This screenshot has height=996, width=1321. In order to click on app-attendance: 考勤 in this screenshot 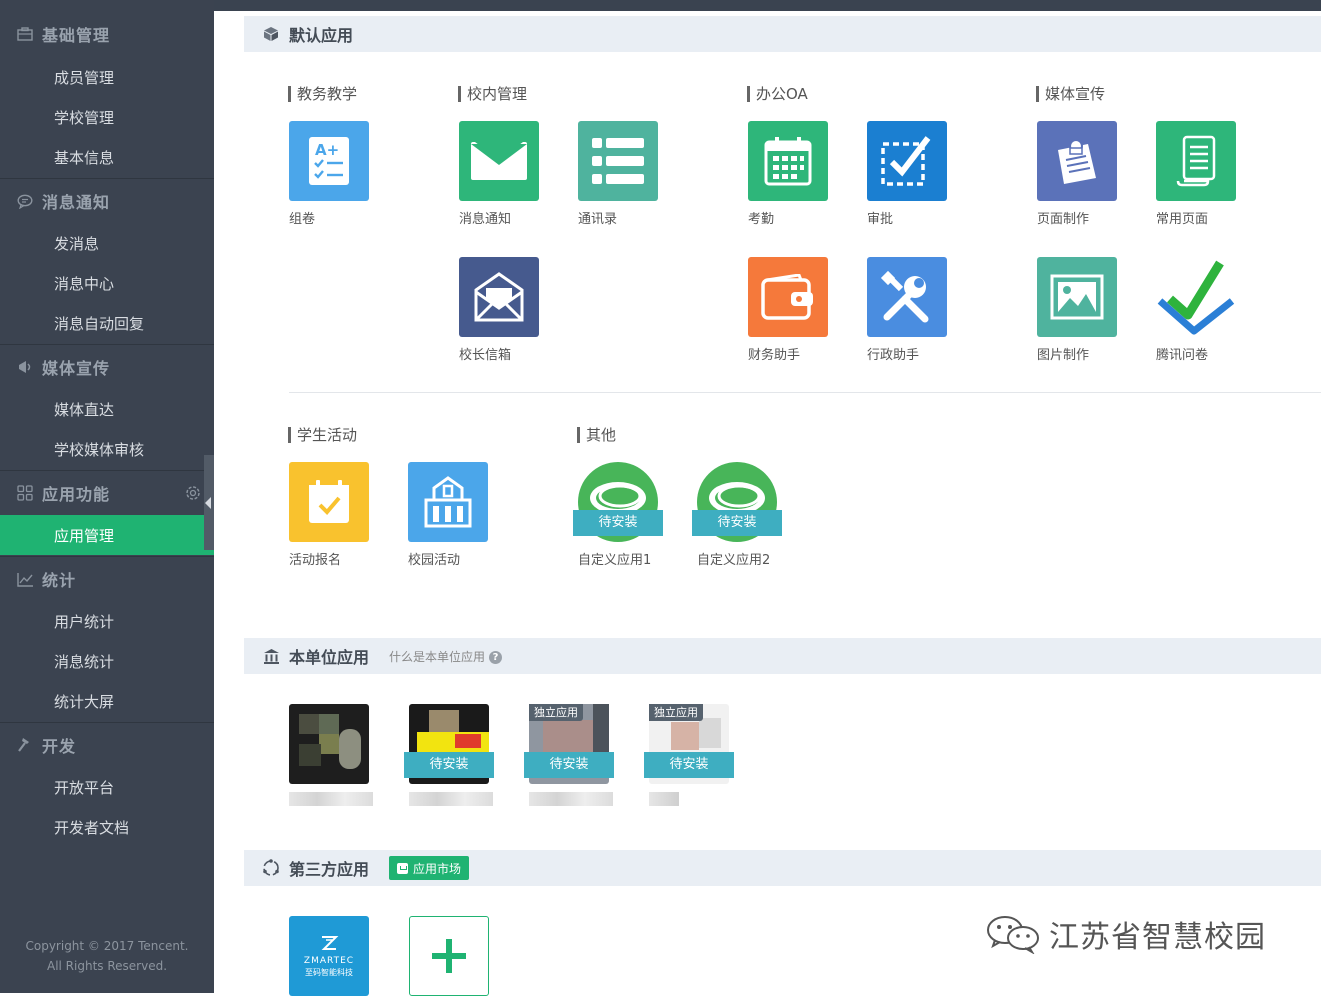, I will do `click(798, 174)`.